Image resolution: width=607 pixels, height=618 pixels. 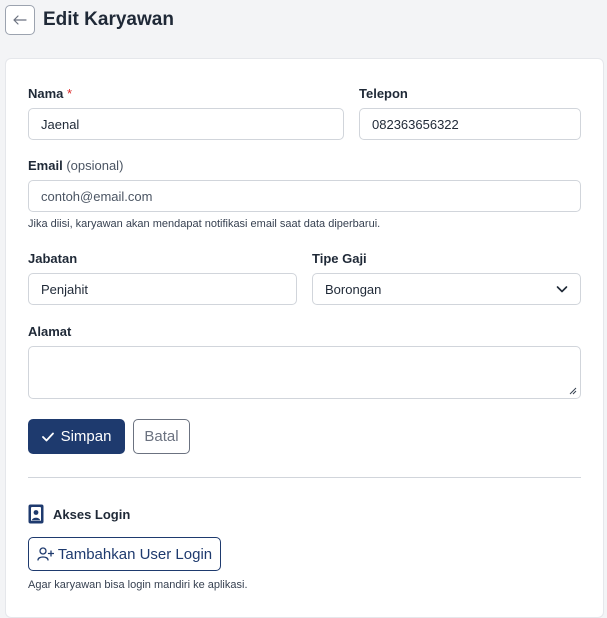 I want to click on telepon-input: 082363656322, so click(x=470, y=124).